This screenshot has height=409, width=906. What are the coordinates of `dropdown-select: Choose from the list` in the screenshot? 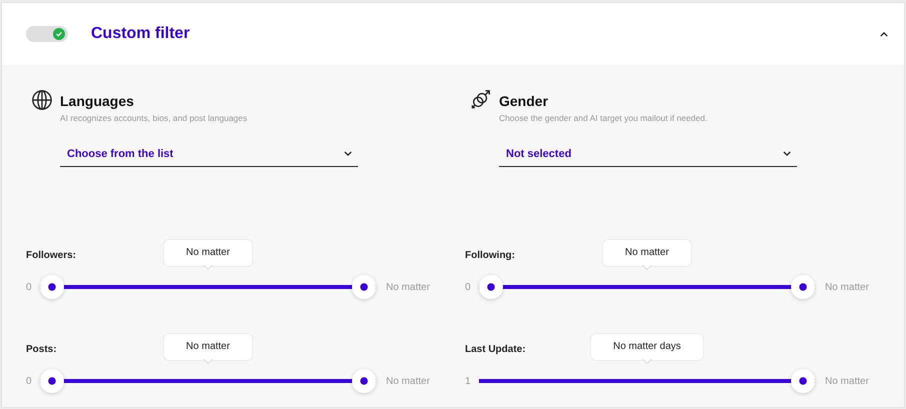 It's located at (209, 154).